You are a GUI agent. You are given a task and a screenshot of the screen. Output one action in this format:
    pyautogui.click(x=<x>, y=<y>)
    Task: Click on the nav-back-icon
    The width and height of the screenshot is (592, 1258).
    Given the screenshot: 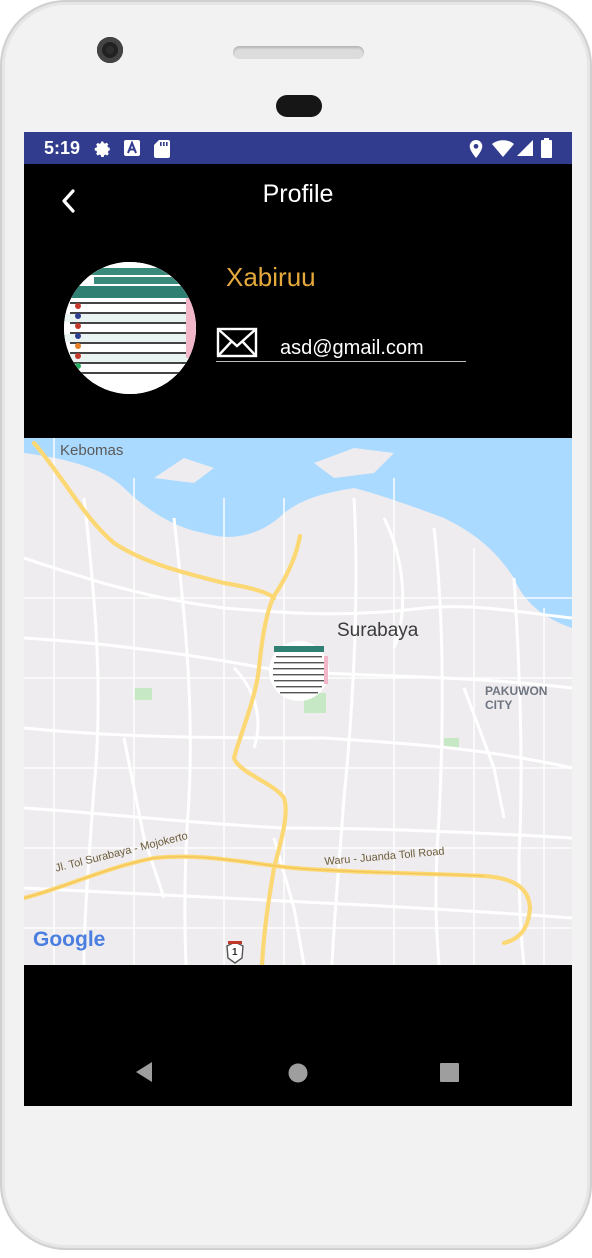 What is the action you would take?
    pyautogui.click(x=144, y=1072)
    